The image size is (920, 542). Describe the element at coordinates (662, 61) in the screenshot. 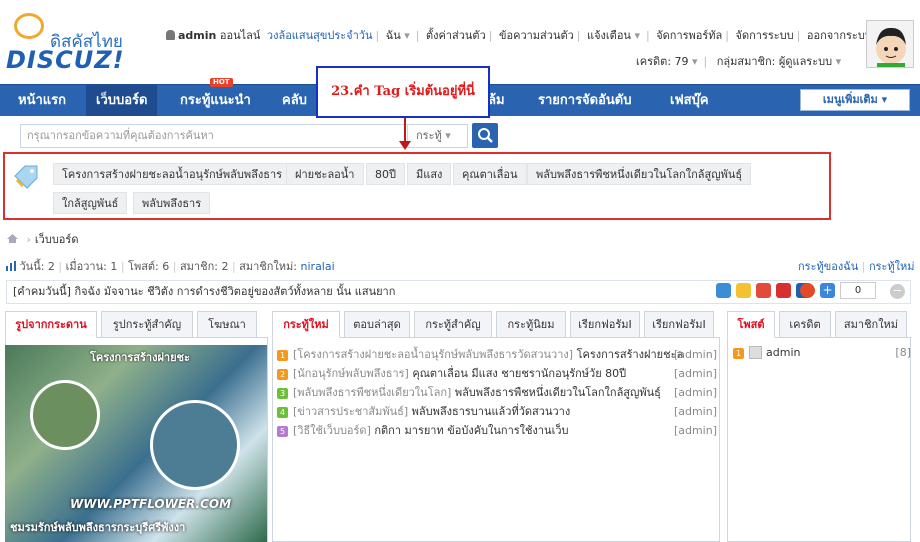

I see `credit-link: เครดิต: 79` at that location.